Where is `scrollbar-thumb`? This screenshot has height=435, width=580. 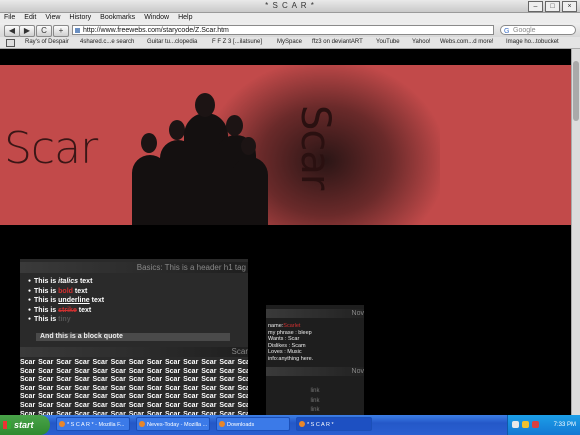
scrollbar-thumb is located at coordinates (576, 91).